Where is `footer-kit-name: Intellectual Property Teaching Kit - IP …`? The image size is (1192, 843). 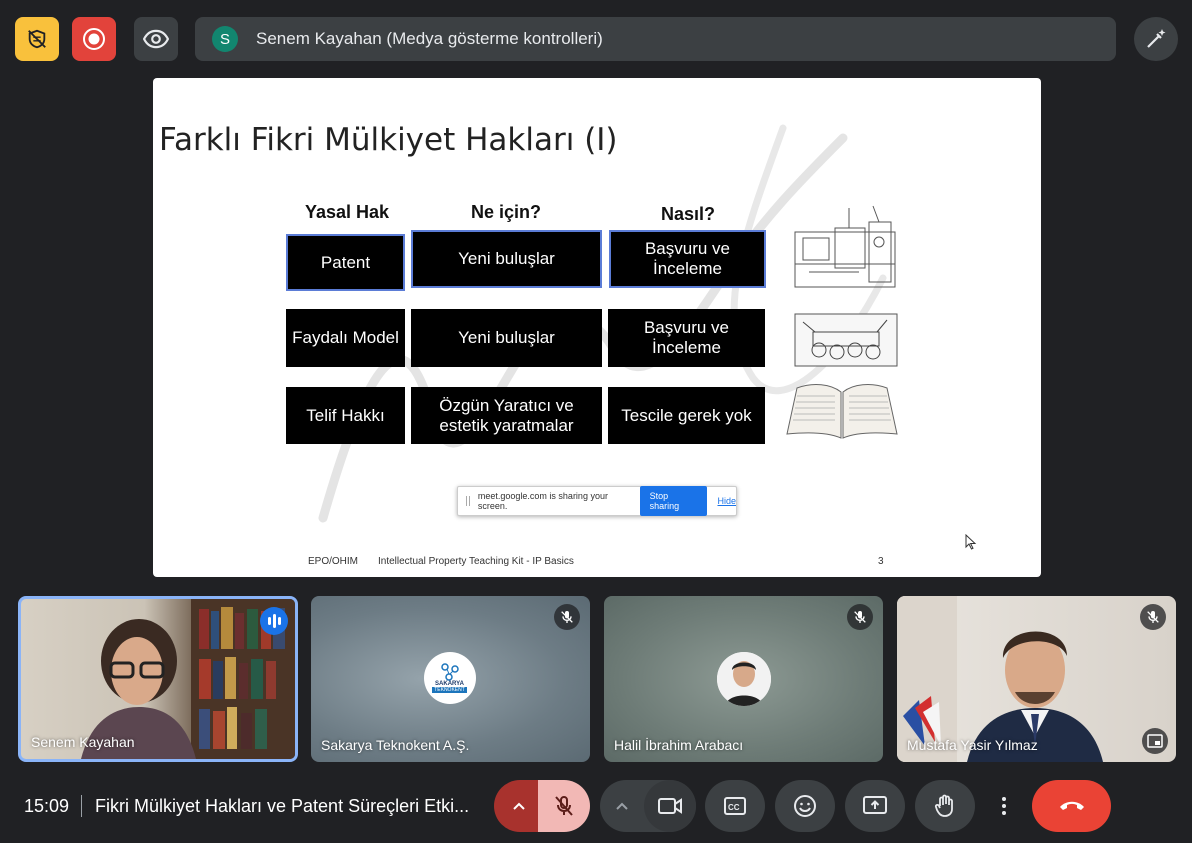
footer-kit-name: Intellectual Property Teaching Kit - IP … is located at coordinates (476, 561).